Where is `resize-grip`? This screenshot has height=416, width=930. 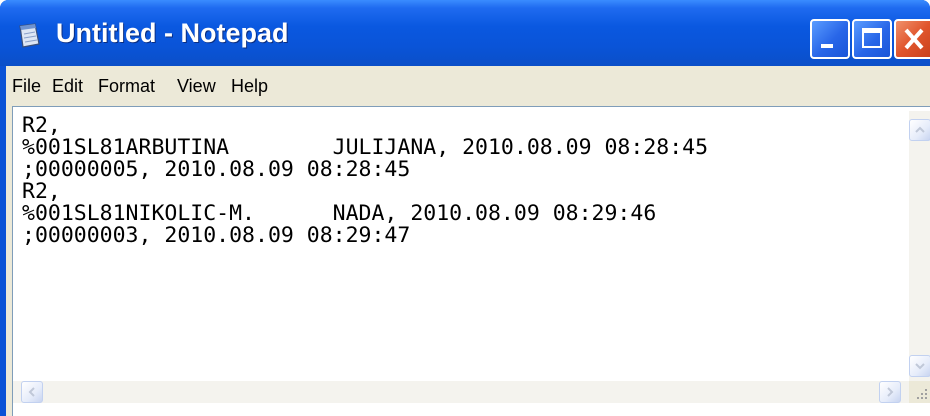 resize-grip is located at coordinates (919, 392).